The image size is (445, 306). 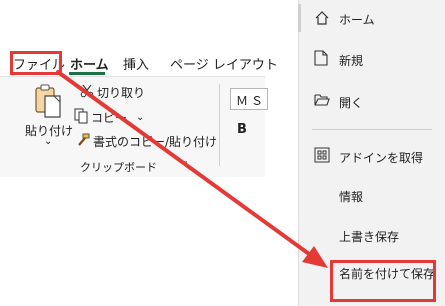 I want to click on backstage-save-label: 上書き保存, so click(x=369, y=237).